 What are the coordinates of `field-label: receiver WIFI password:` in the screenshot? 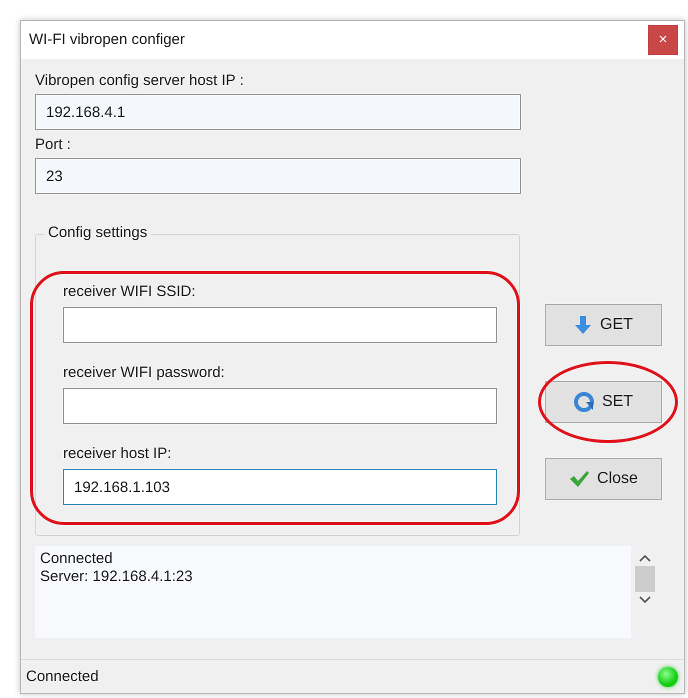 It's located at (144, 373).